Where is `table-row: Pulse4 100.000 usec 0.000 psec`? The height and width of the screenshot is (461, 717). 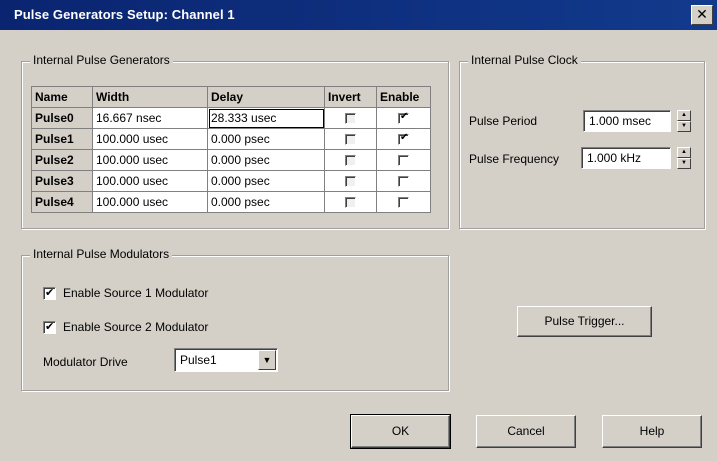
table-row: Pulse4 100.000 usec 0.000 psec is located at coordinates (231, 202).